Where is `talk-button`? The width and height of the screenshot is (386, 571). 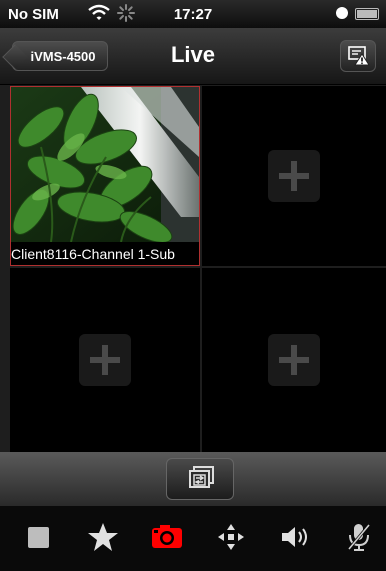
talk-button is located at coordinates (359, 540).